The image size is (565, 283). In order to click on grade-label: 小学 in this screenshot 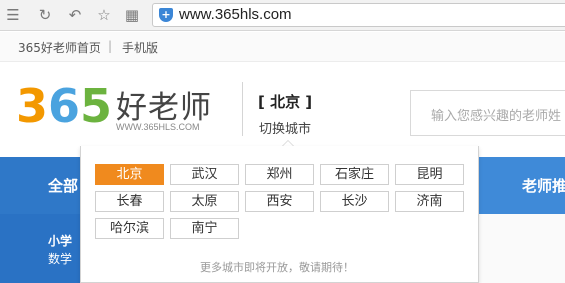, I will do `click(60, 240)`.